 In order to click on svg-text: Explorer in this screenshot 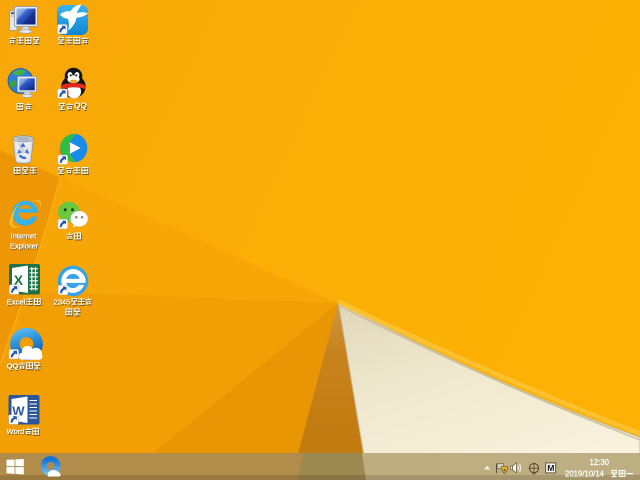, I will do `click(24, 246)`.